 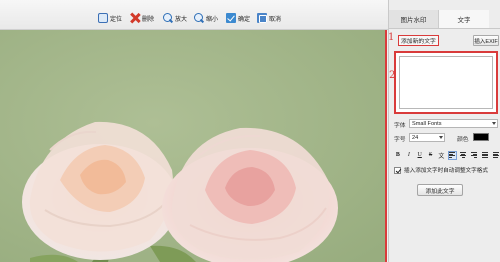 I want to click on align-distribute-button, so click(x=496, y=155).